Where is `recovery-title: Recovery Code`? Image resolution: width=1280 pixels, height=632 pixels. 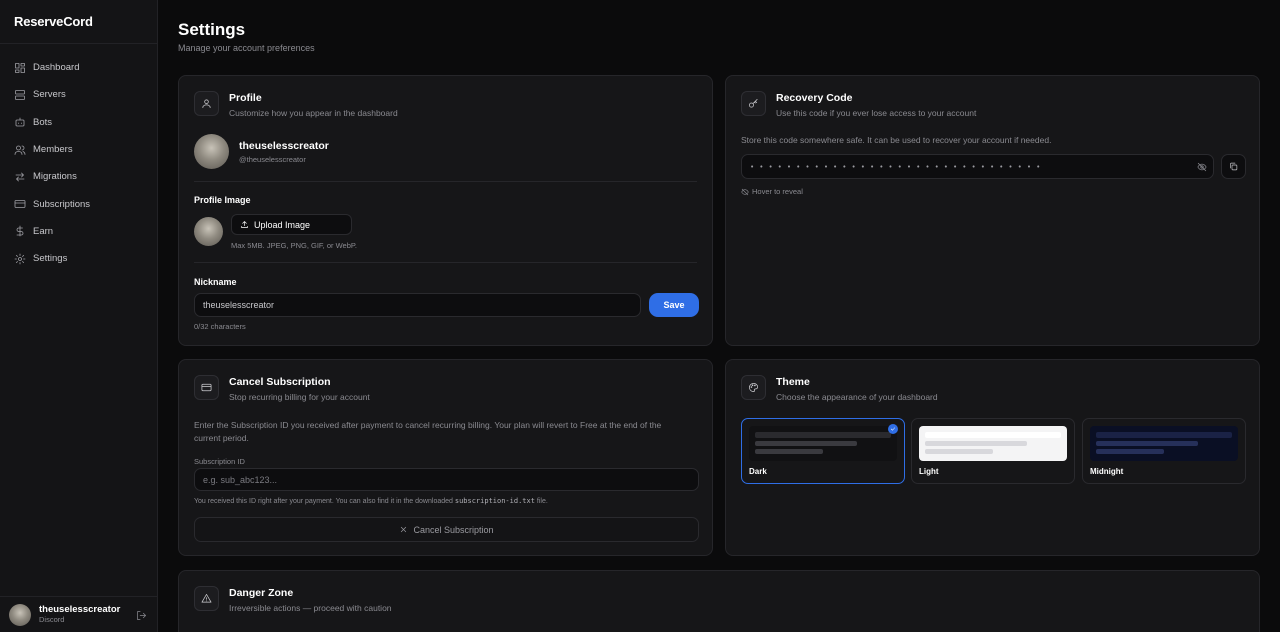
recovery-title: Recovery Code is located at coordinates (814, 98).